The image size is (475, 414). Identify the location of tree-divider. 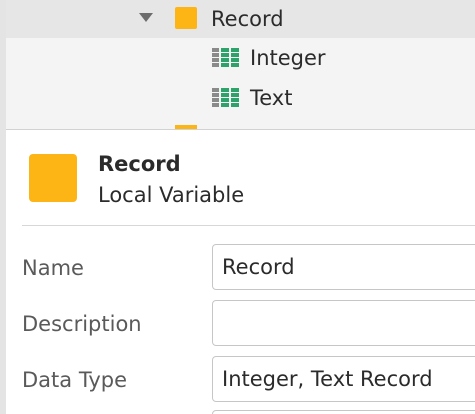
(240, 129).